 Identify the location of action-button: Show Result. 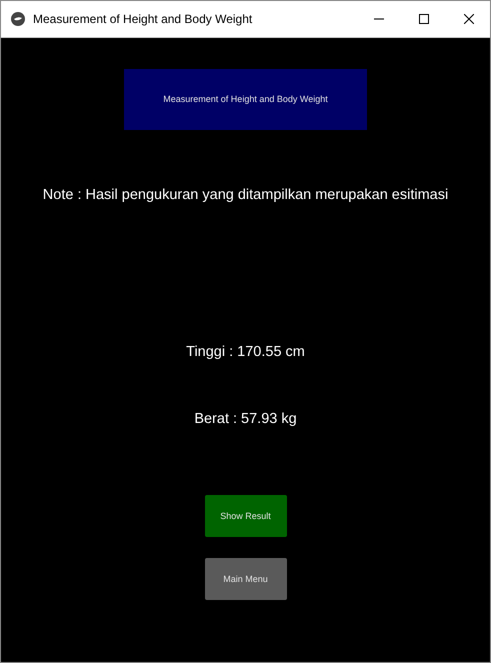
(245, 516).